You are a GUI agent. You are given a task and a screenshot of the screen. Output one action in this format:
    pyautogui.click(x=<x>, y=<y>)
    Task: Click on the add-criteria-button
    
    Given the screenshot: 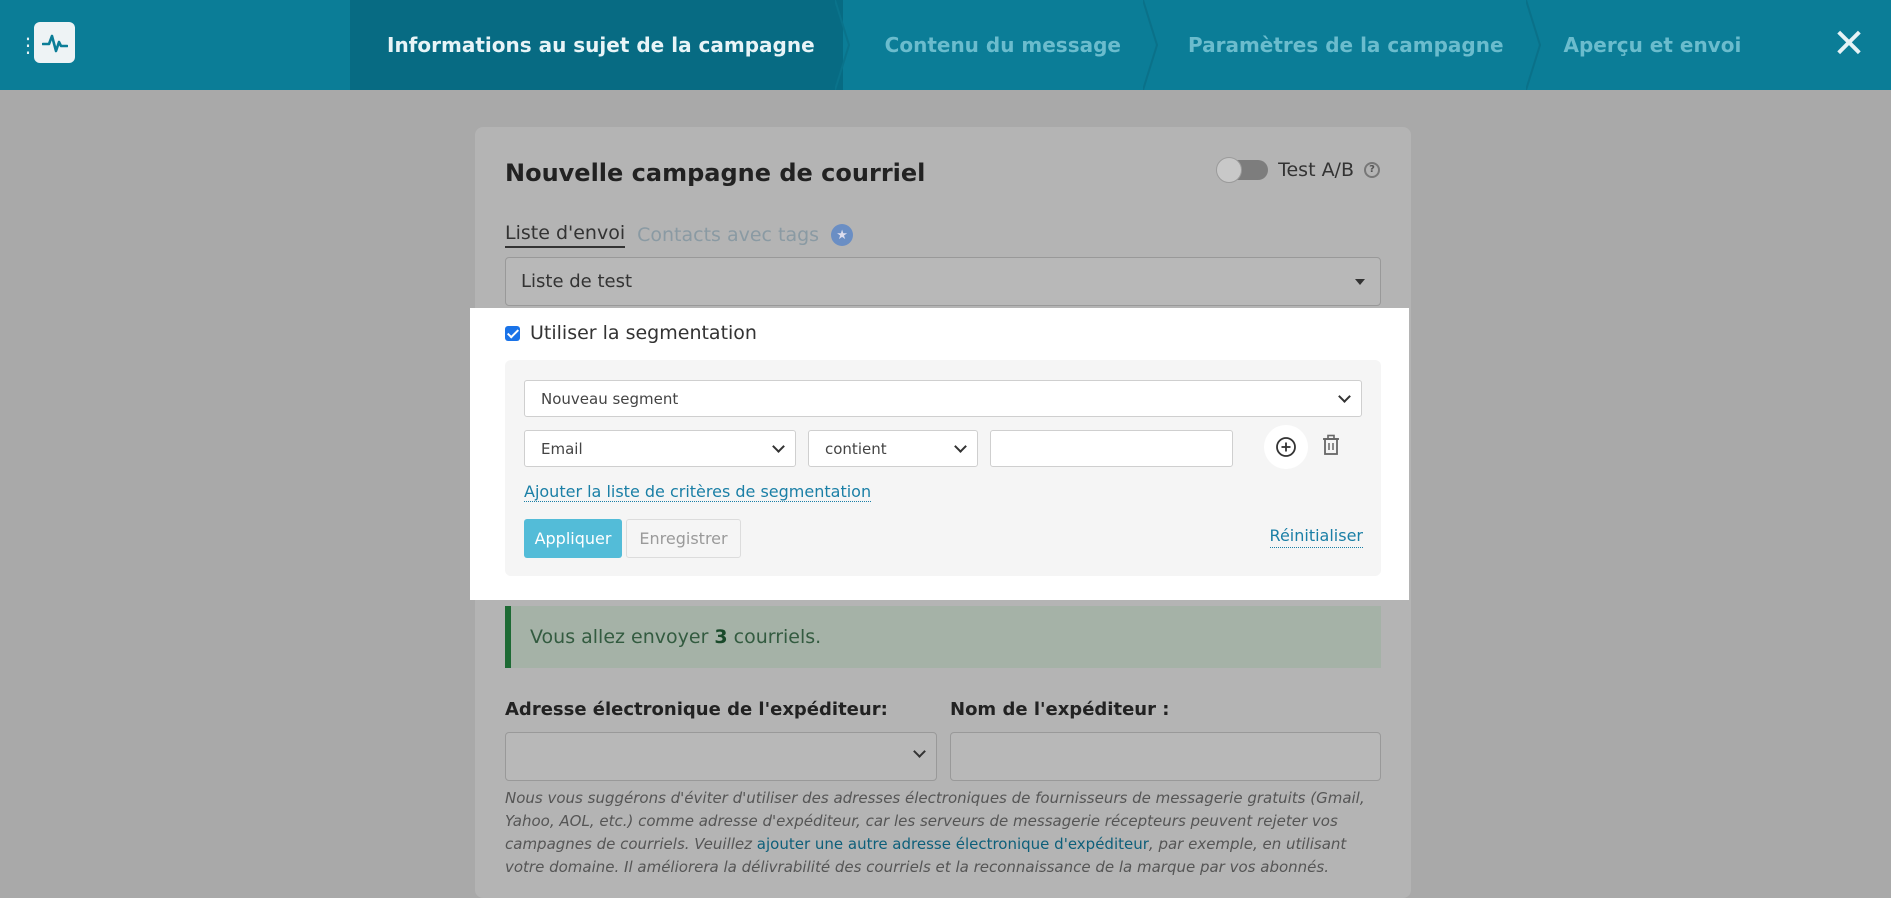 What is the action you would take?
    pyautogui.click(x=1286, y=447)
    